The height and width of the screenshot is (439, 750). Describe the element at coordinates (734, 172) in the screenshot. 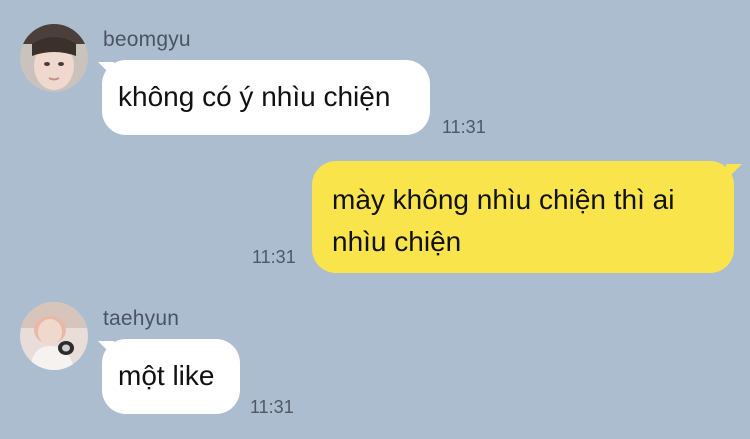

I see `bubble-tail` at that location.